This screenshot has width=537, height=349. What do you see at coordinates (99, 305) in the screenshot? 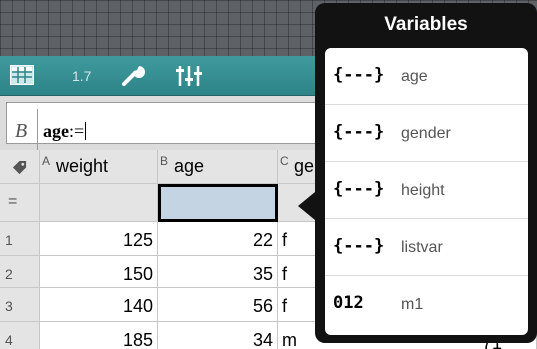
I see `cell-weight: 140` at bounding box center [99, 305].